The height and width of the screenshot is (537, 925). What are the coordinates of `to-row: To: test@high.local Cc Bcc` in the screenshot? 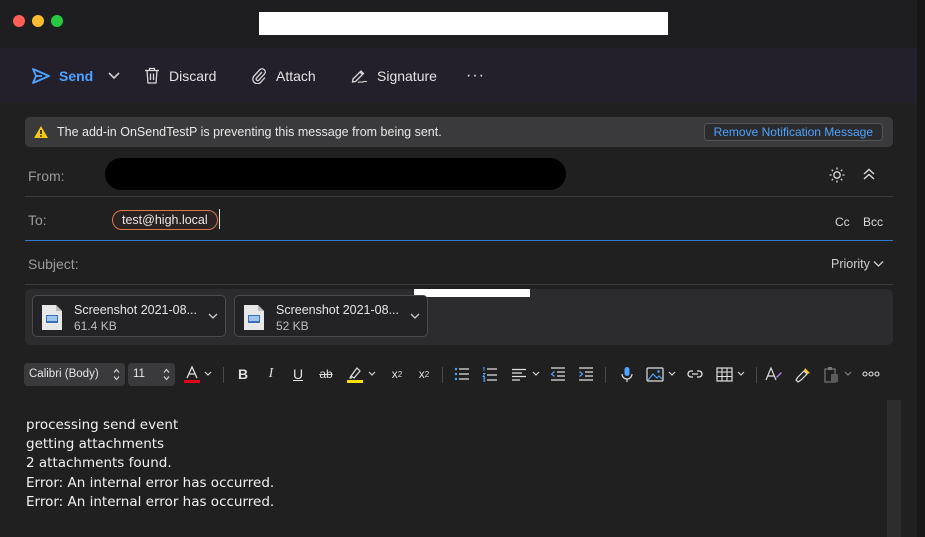 It's located at (459, 219).